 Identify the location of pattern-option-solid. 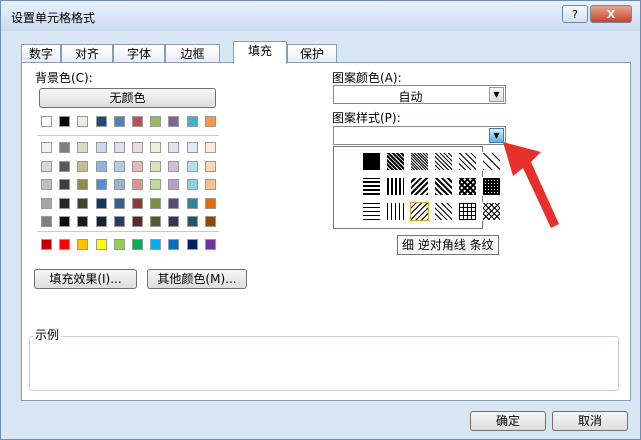
(371, 161).